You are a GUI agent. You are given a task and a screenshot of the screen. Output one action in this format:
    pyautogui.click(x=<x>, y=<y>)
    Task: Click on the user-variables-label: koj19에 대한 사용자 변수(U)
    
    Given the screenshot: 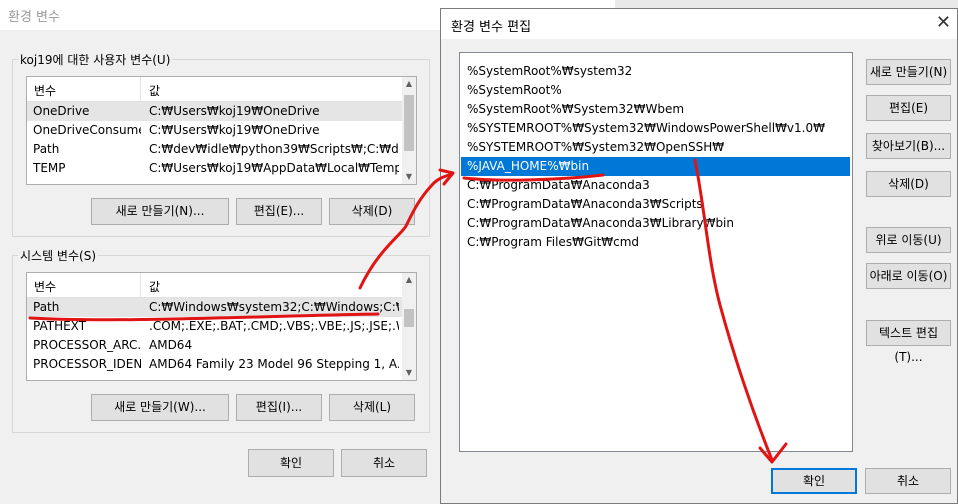 What is the action you would take?
    pyautogui.click(x=95, y=59)
    